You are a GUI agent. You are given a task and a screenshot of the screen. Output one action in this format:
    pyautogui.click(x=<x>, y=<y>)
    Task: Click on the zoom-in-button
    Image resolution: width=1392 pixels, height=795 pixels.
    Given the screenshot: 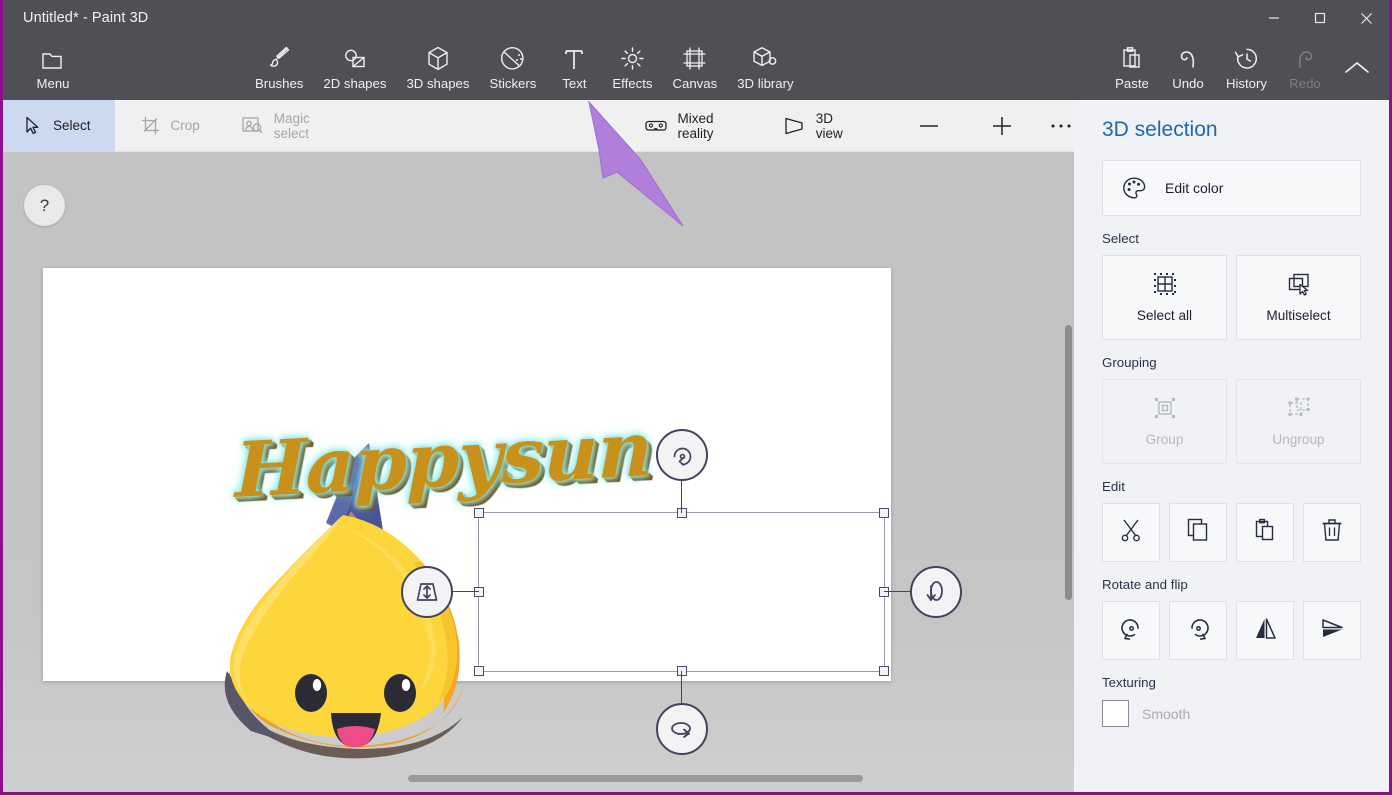 What is the action you would take?
    pyautogui.click(x=1002, y=126)
    